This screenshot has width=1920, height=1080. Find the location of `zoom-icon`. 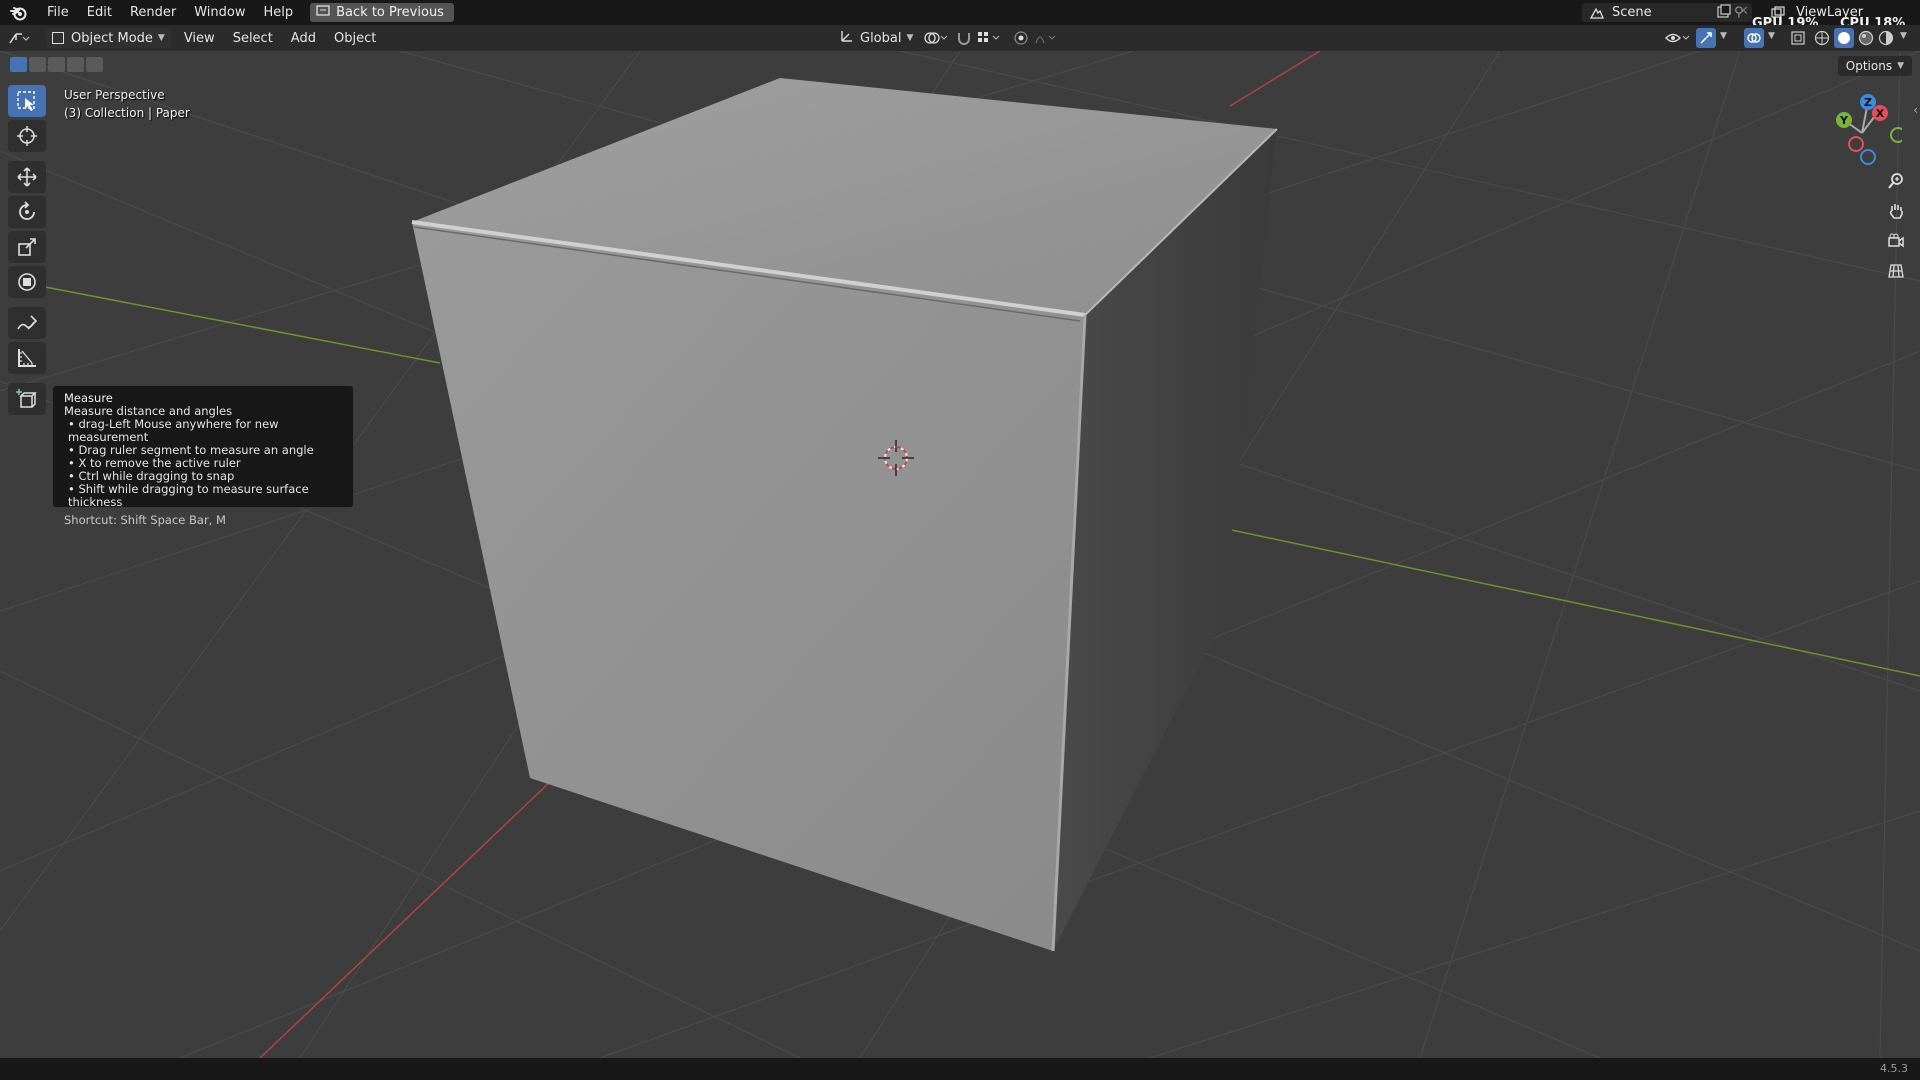

zoom-icon is located at coordinates (1896, 181).